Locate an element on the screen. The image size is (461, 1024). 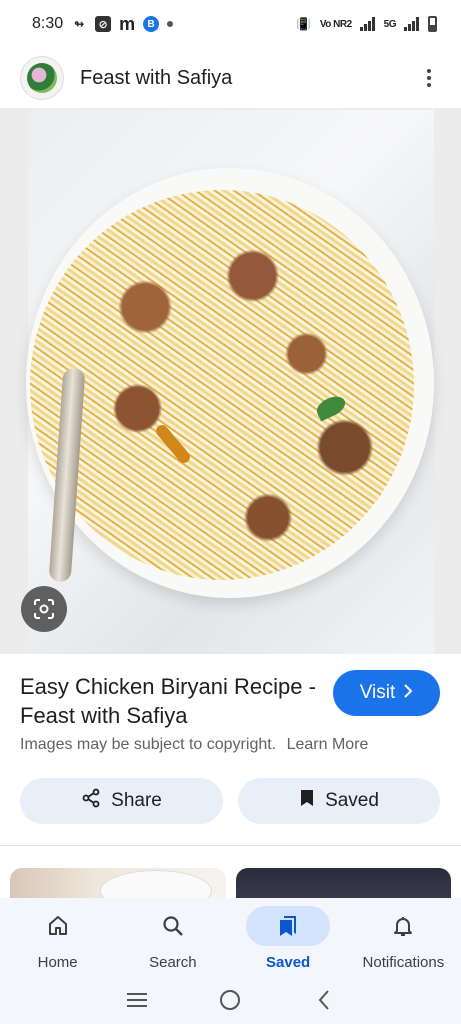
network-label: Vo NR2 is located at coordinates (335, 24).